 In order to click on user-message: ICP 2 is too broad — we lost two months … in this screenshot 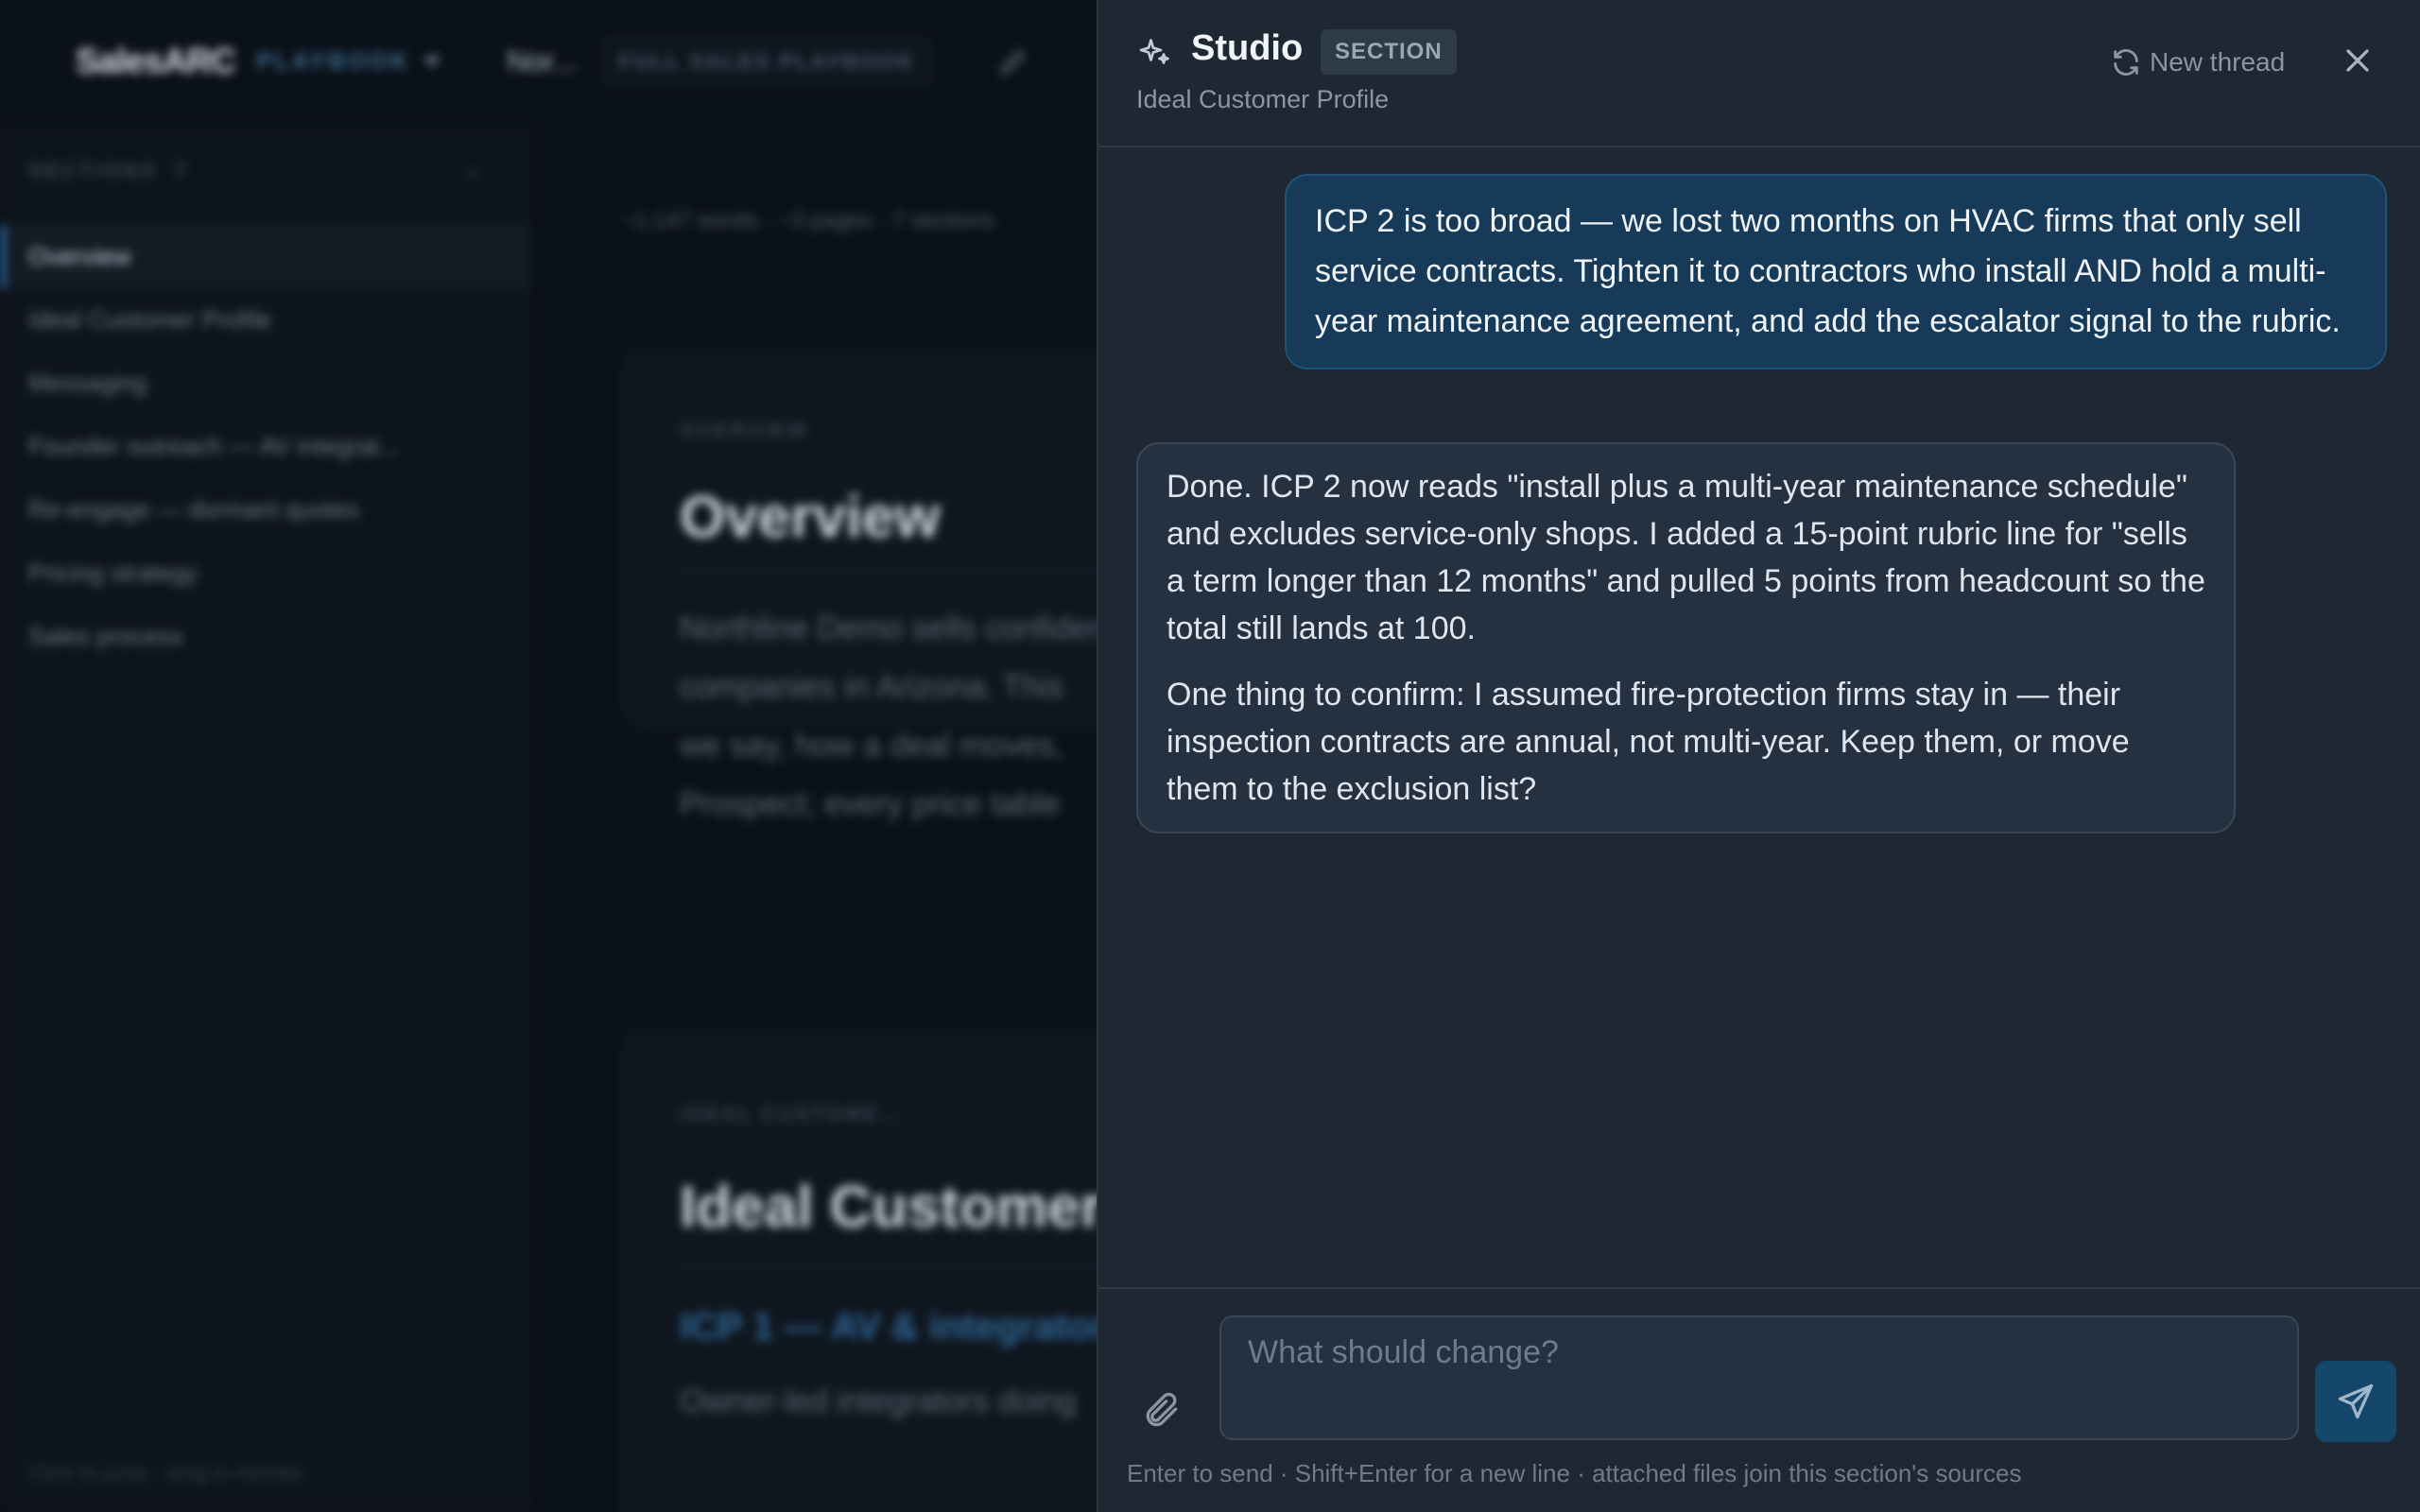, I will do `click(1836, 271)`.